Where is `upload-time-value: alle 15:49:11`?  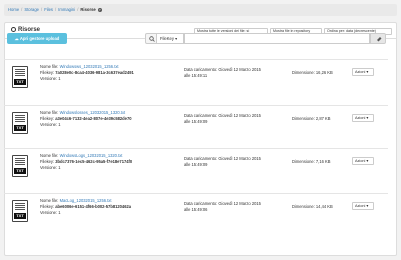 upload-time-value: alle 15:49:11 is located at coordinates (196, 76).